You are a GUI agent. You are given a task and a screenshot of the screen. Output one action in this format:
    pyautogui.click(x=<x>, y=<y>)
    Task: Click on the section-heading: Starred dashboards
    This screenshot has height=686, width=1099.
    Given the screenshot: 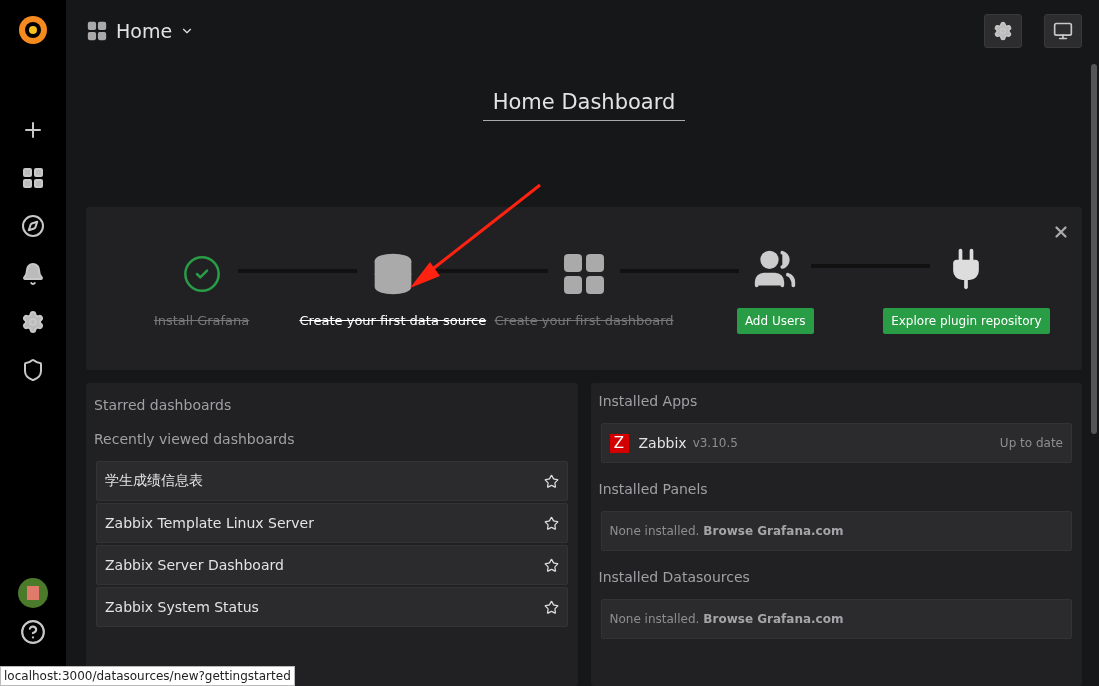 What is the action you would take?
    pyautogui.click(x=163, y=405)
    